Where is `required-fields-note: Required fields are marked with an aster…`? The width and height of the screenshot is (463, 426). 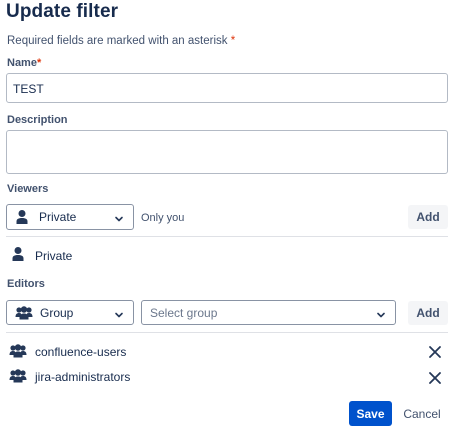 required-fields-note: Required fields are marked with an aster… is located at coordinates (121, 41).